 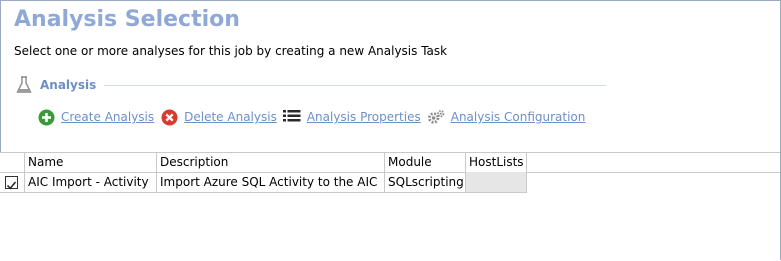 What do you see at coordinates (169, 117) in the screenshot?
I see `x-circle-icon` at bounding box center [169, 117].